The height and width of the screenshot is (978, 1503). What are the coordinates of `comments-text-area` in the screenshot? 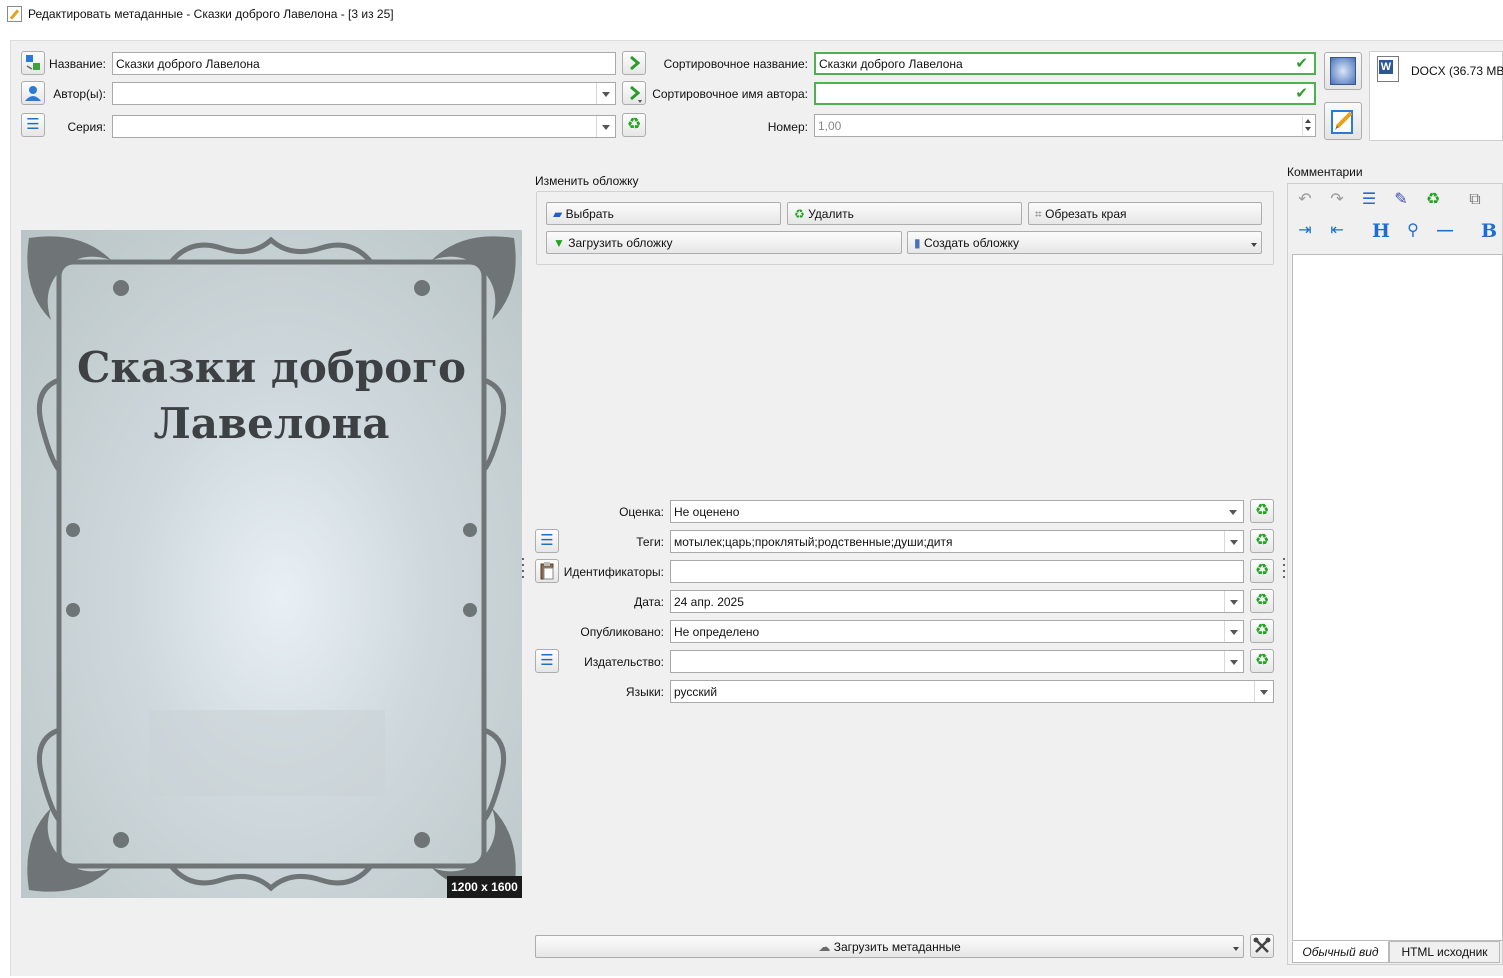 It's located at (1397, 597).